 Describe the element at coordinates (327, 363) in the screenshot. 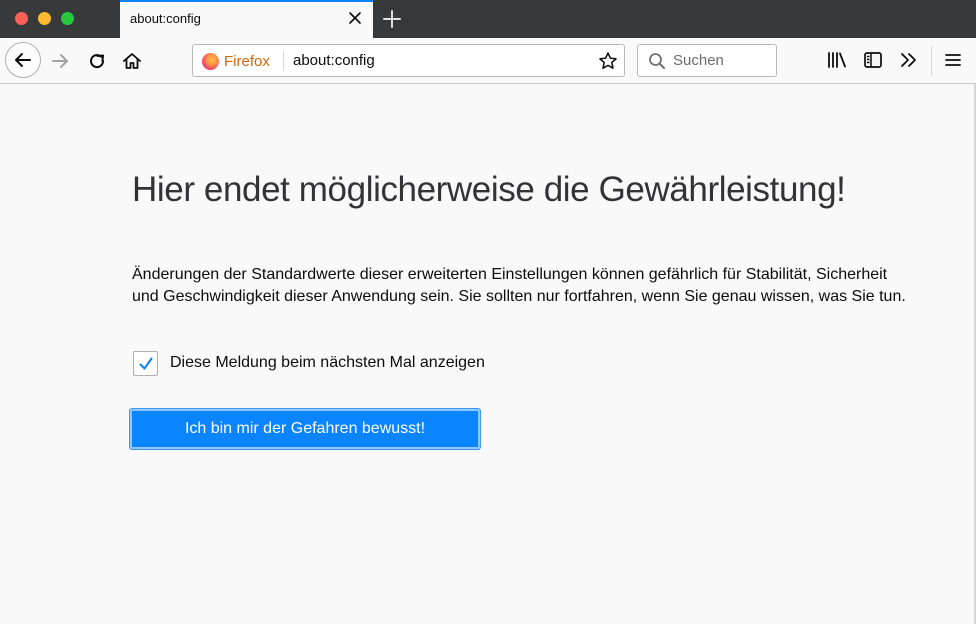

I see `show-warning-label: Diese Meldung beim nächsten Mal anzeigen` at that location.